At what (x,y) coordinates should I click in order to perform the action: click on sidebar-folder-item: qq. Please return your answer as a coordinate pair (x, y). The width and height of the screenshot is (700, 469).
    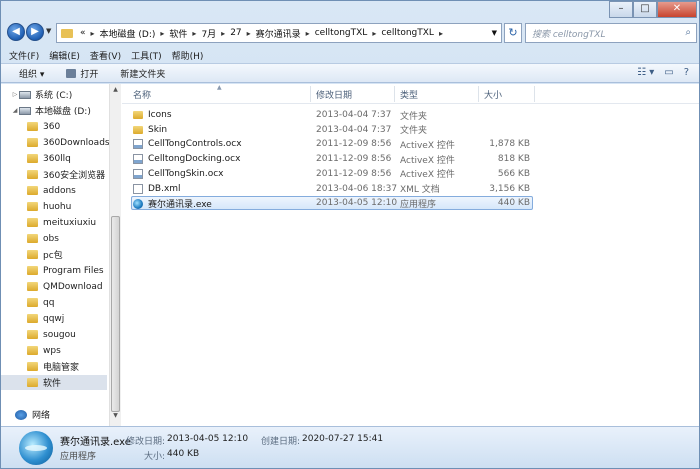
    Looking at the image, I should click on (54, 302).